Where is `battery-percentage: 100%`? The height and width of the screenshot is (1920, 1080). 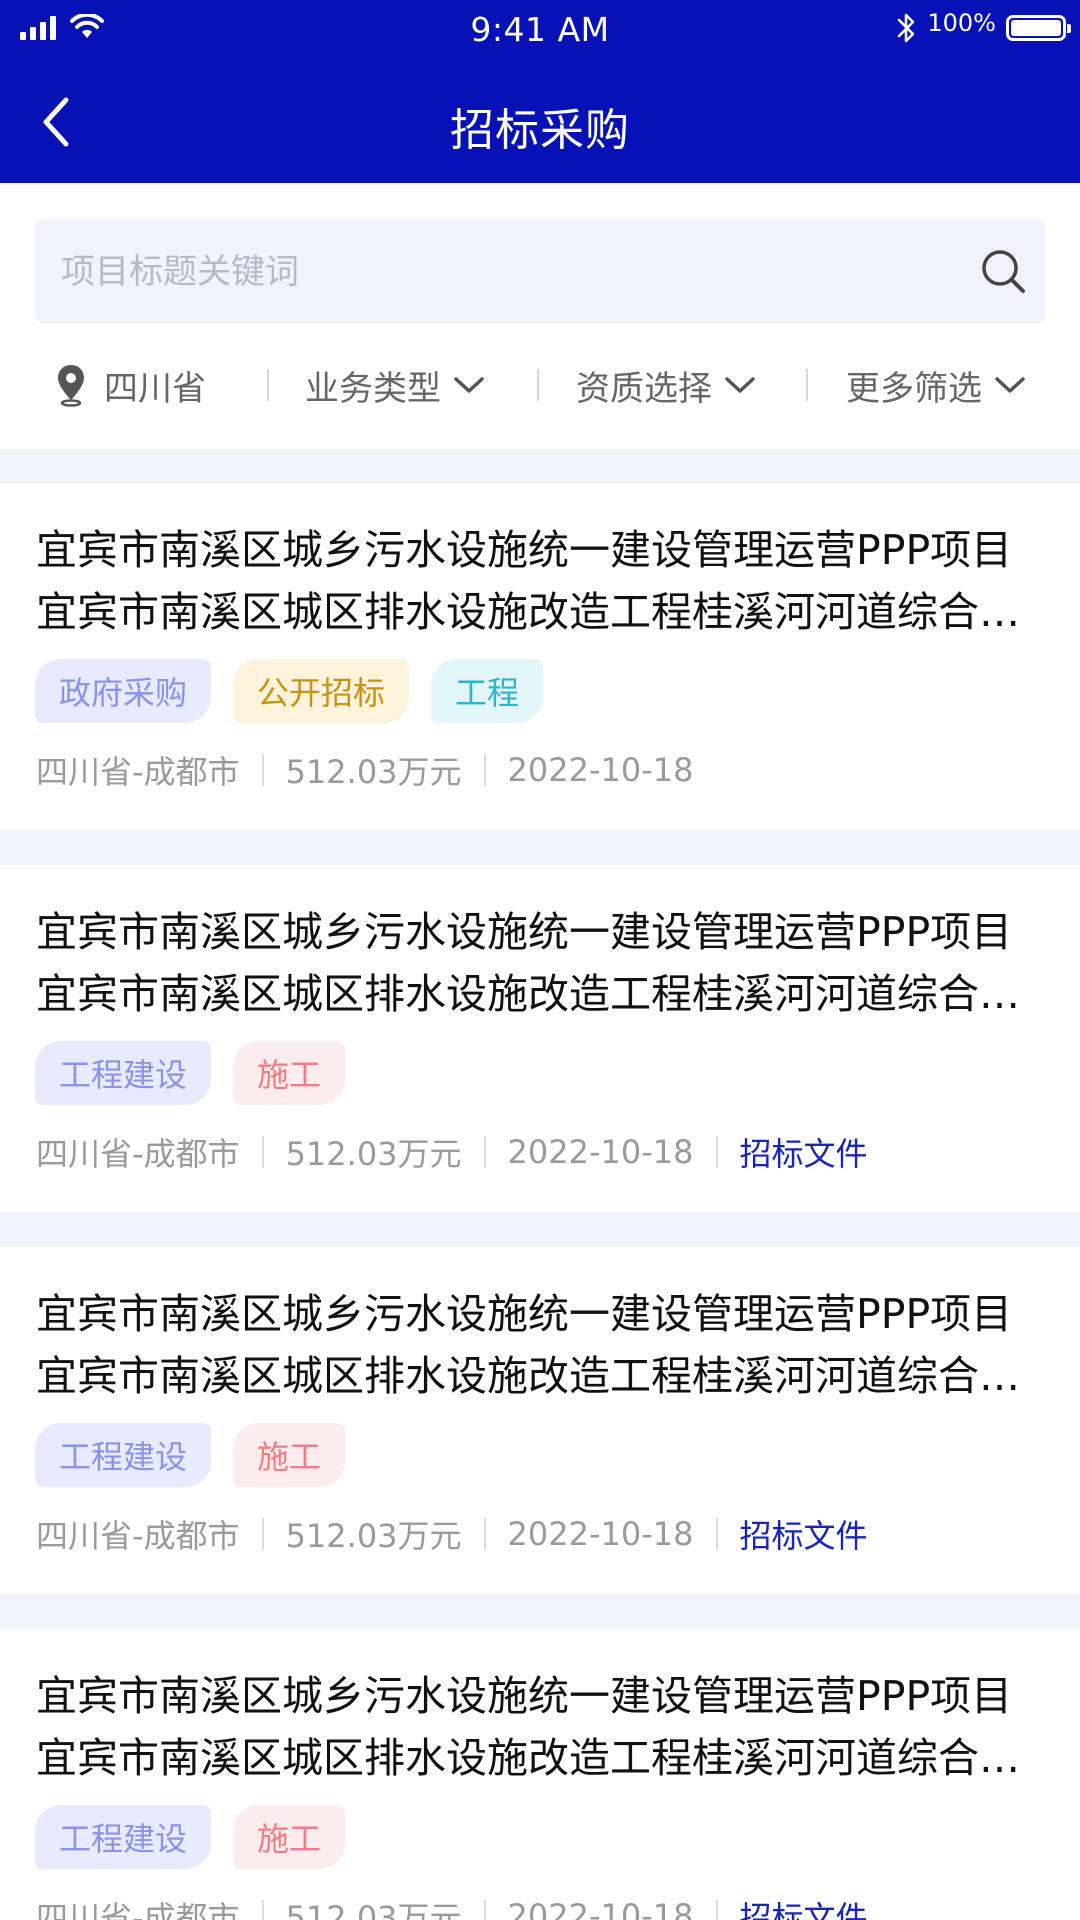 battery-percentage: 100% is located at coordinates (961, 23).